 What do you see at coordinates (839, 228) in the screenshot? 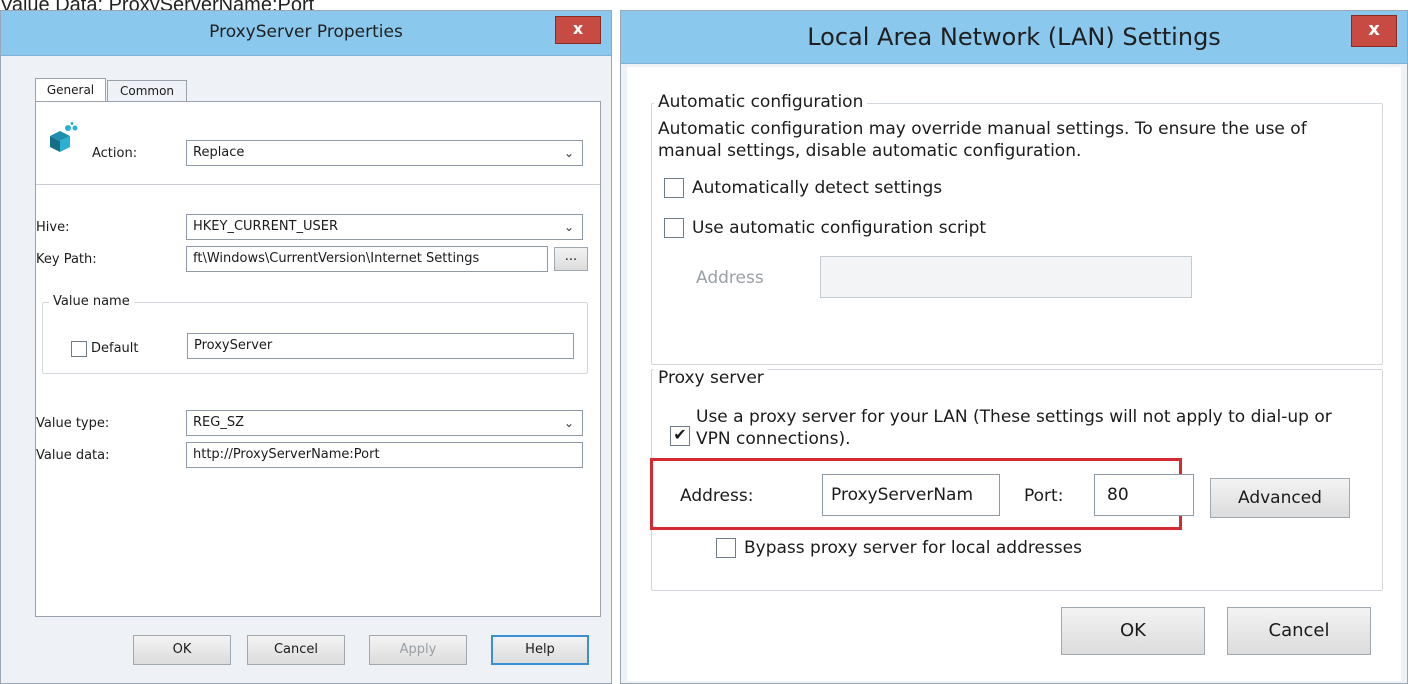
I see `auto-script-label: Use automatic configuration script` at bounding box center [839, 228].